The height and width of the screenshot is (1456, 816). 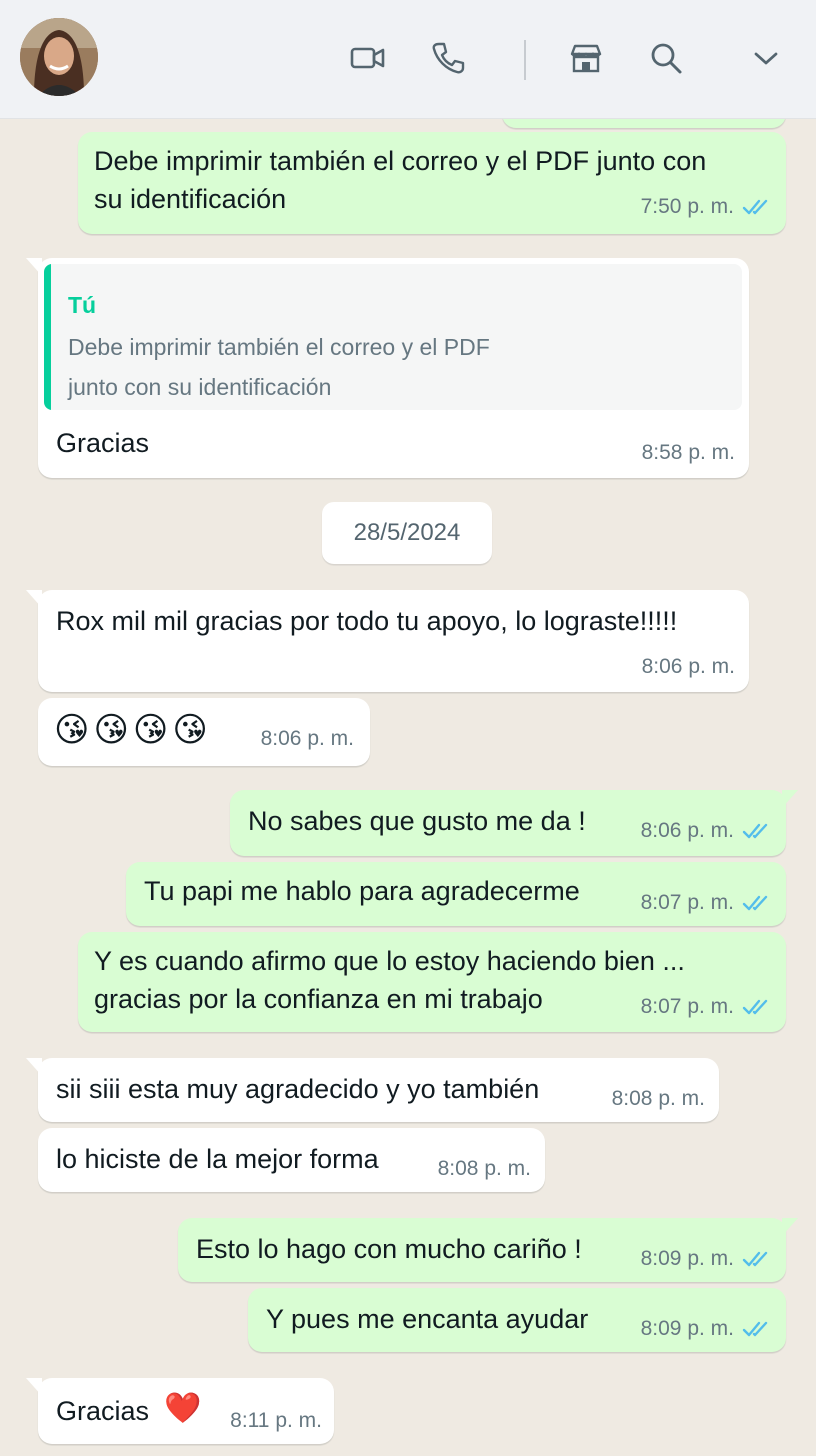 What do you see at coordinates (687, 206) in the screenshot?
I see `message-time: 7:50 p. m.` at bounding box center [687, 206].